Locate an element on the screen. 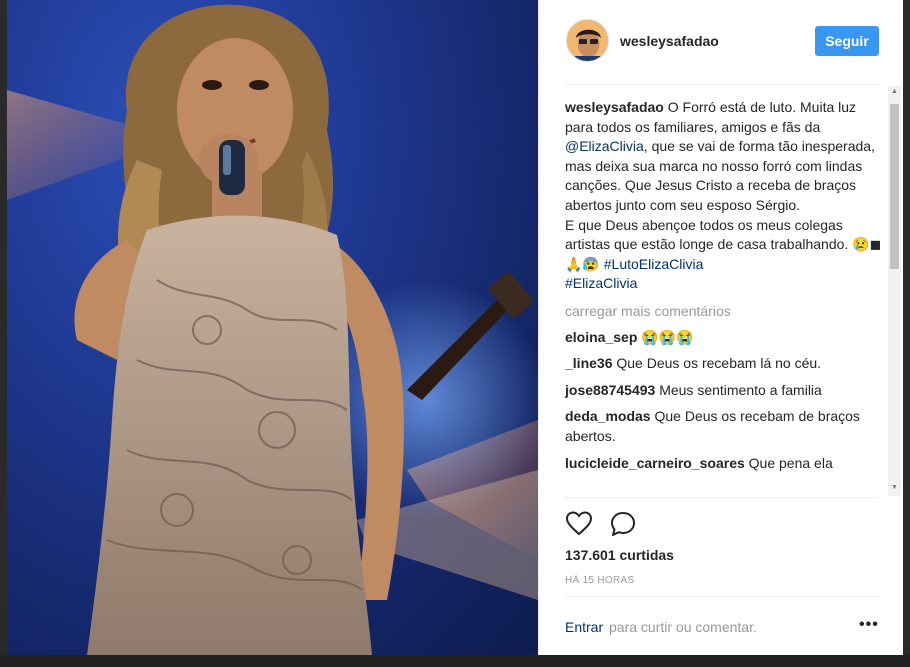 The width and height of the screenshot is (910, 667). comment-username: _line36 is located at coordinates (588, 363).